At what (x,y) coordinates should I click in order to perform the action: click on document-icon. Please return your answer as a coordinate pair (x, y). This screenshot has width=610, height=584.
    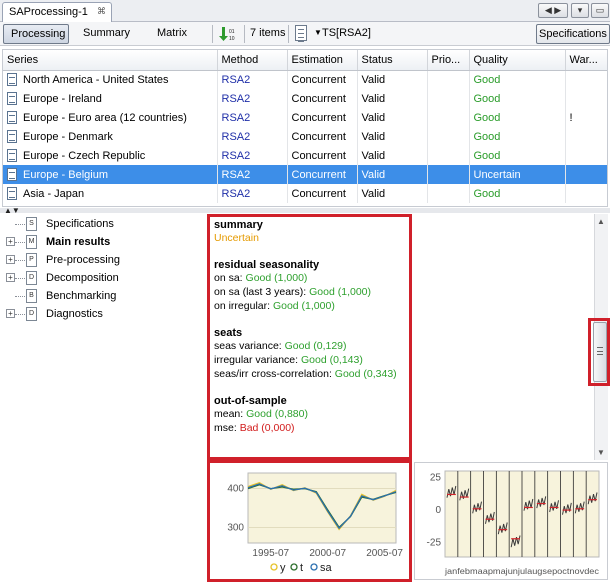
    Looking at the image, I should click on (301, 33).